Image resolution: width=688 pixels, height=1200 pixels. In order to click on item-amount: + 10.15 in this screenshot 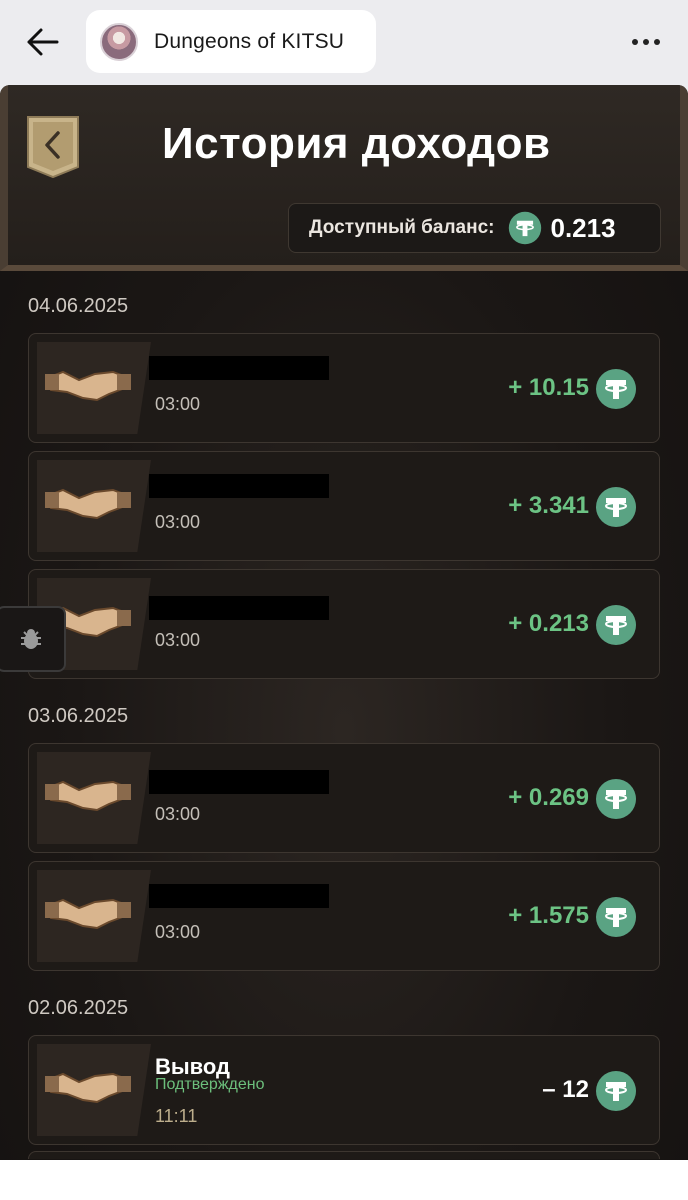, I will do `click(548, 387)`.